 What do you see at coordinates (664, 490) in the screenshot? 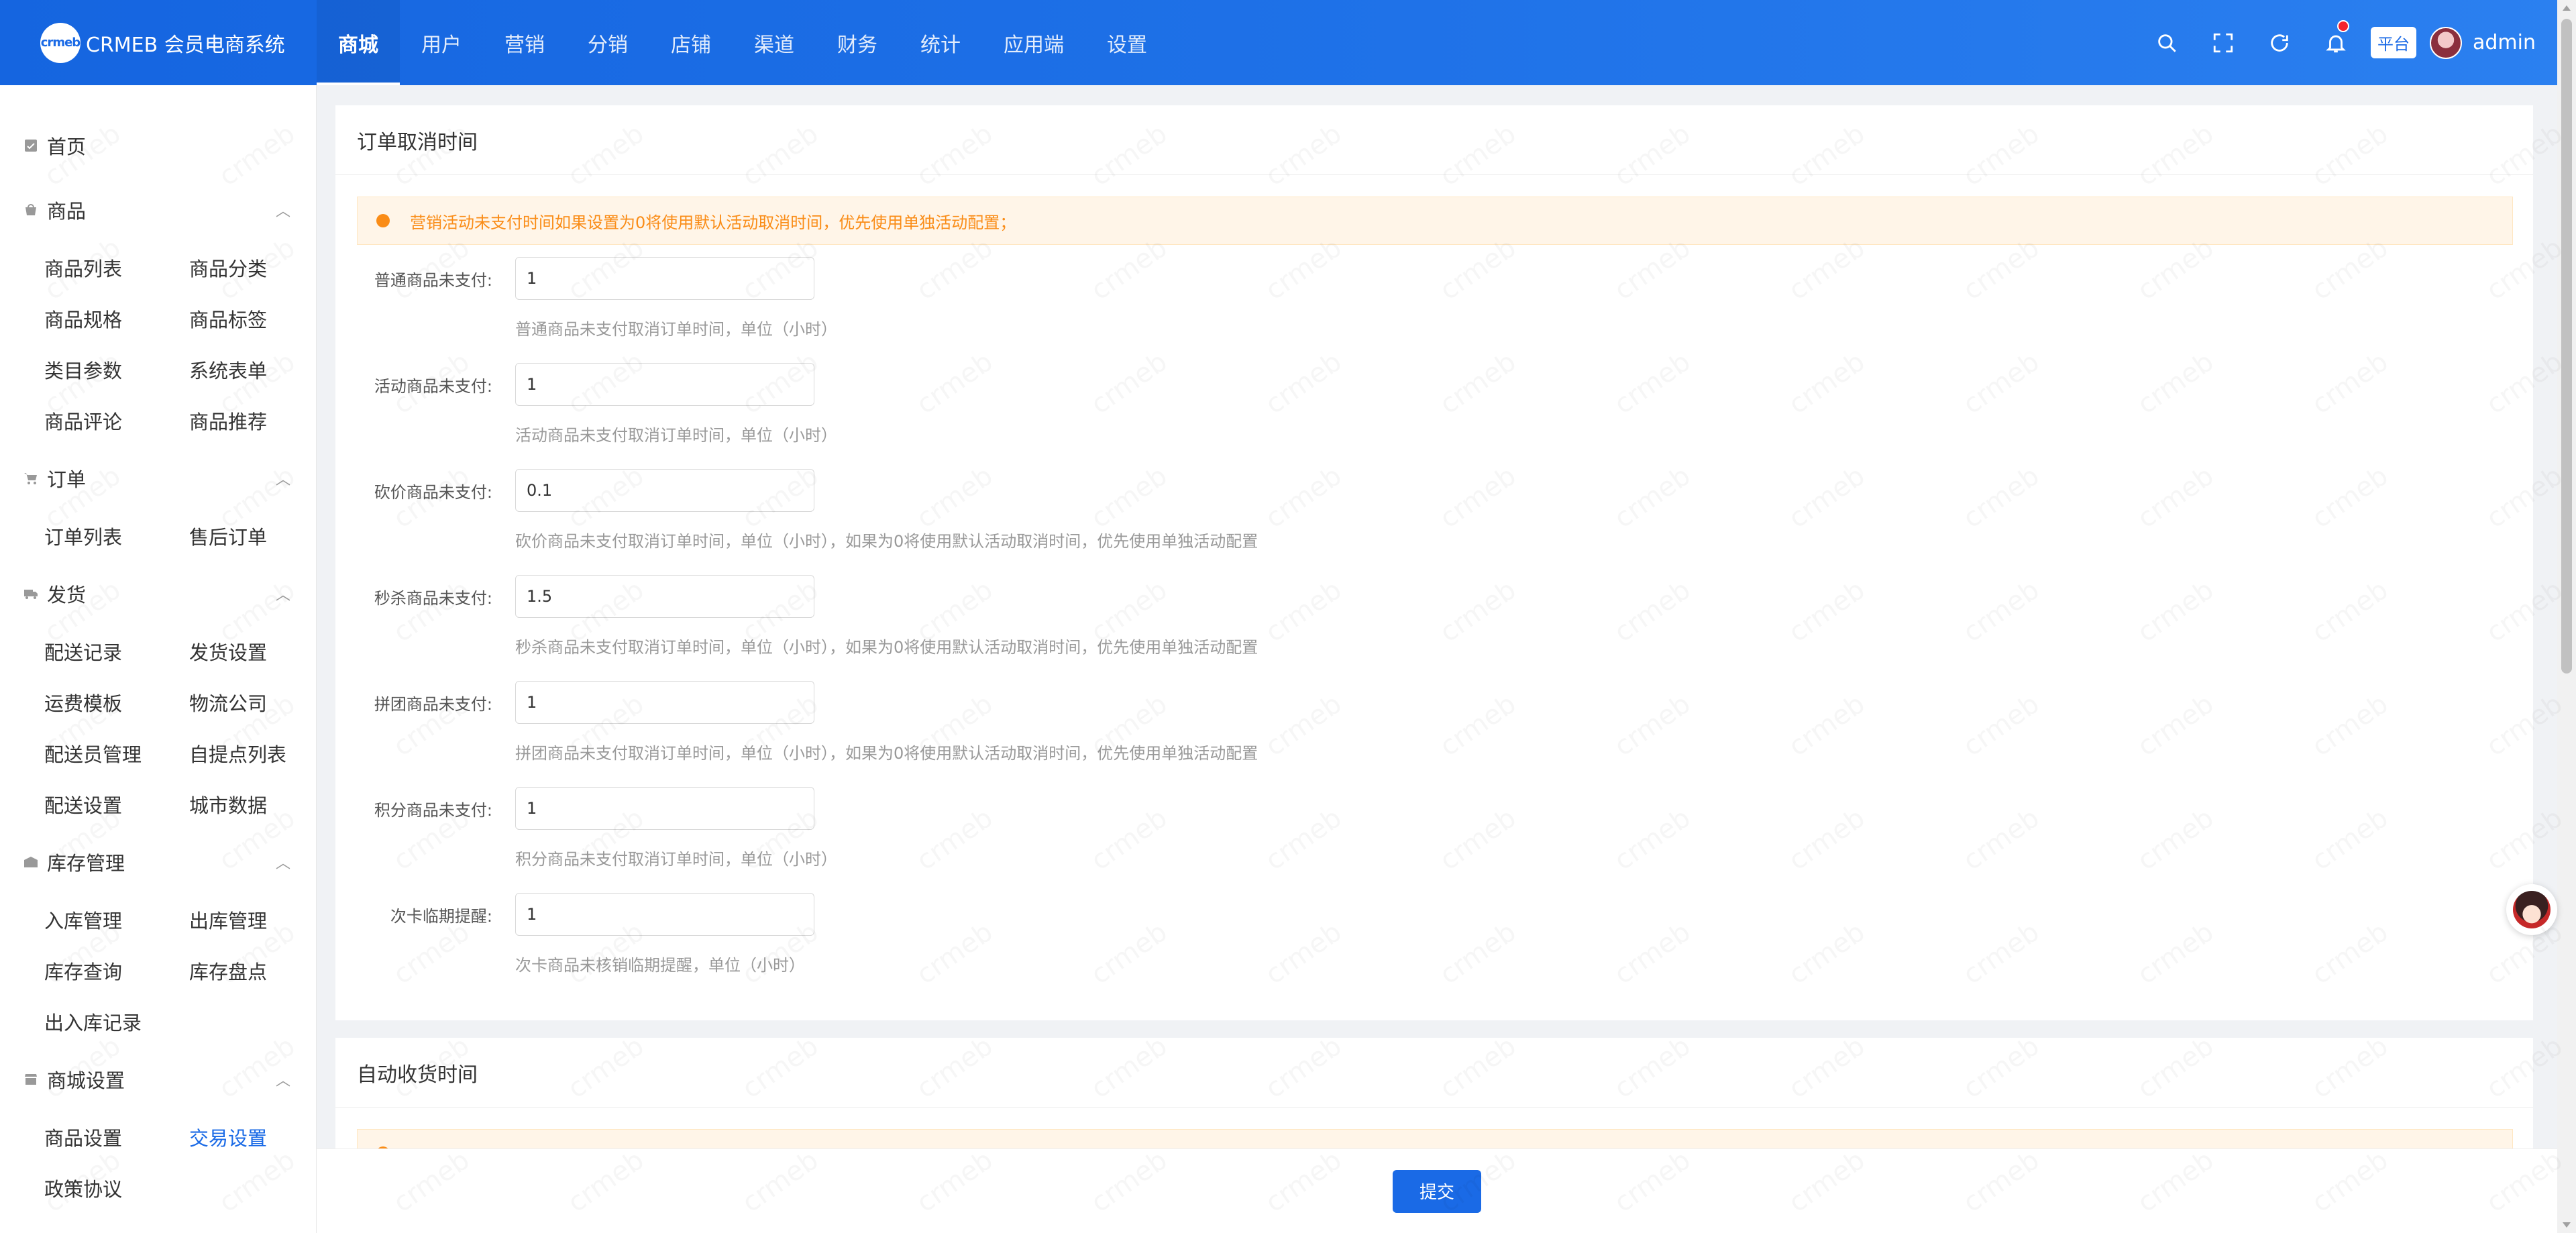
I see `bargain-unpaid-input: 0.1` at bounding box center [664, 490].